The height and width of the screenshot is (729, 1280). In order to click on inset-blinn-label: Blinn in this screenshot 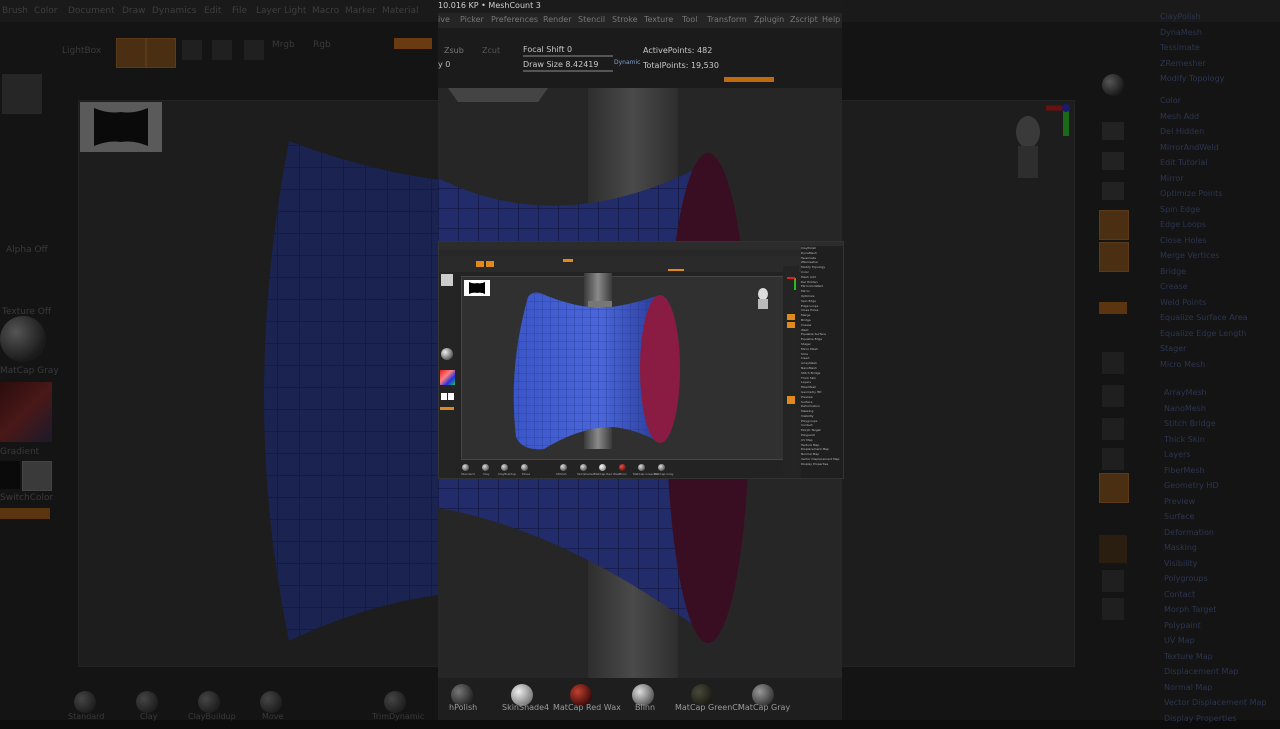, I will do `click(623, 474)`.